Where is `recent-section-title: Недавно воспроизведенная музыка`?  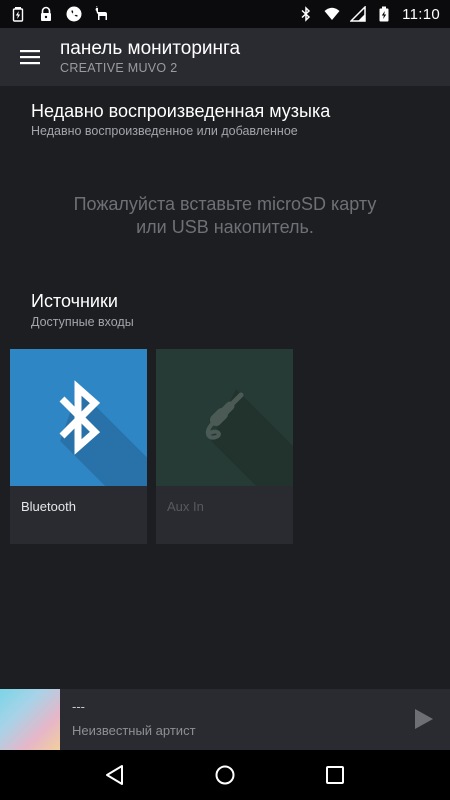
recent-section-title: Недавно воспроизведенная музыка is located at coordinates (181, 111).